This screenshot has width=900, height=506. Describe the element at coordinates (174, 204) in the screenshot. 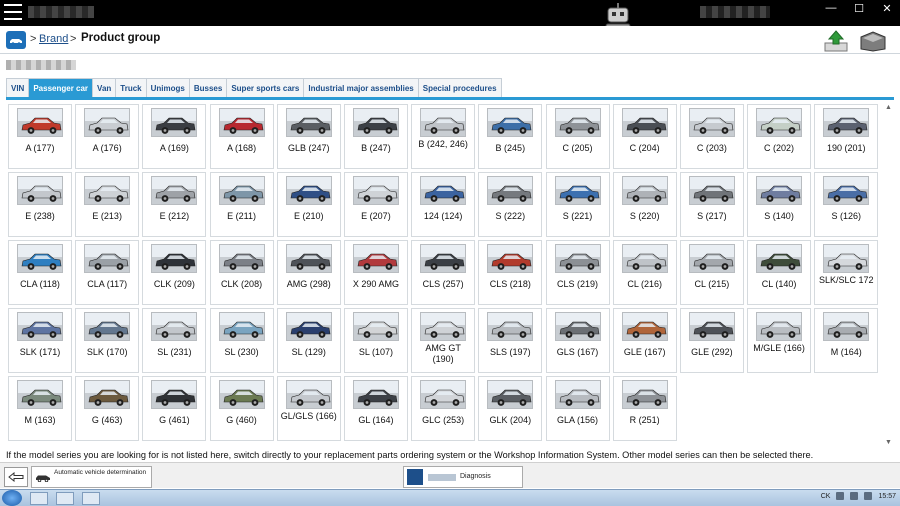

I see `model-tile: E (212)` at that location.